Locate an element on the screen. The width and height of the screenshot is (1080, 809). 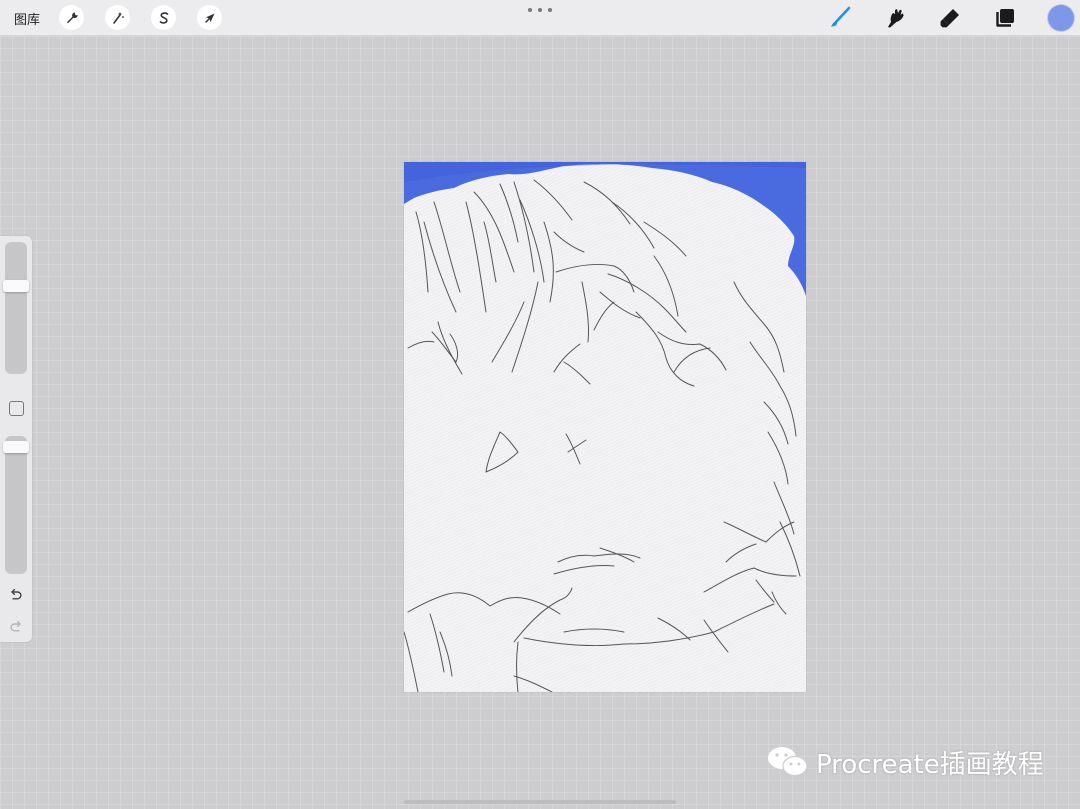
home-indicator is located at coordinates (540, 802).